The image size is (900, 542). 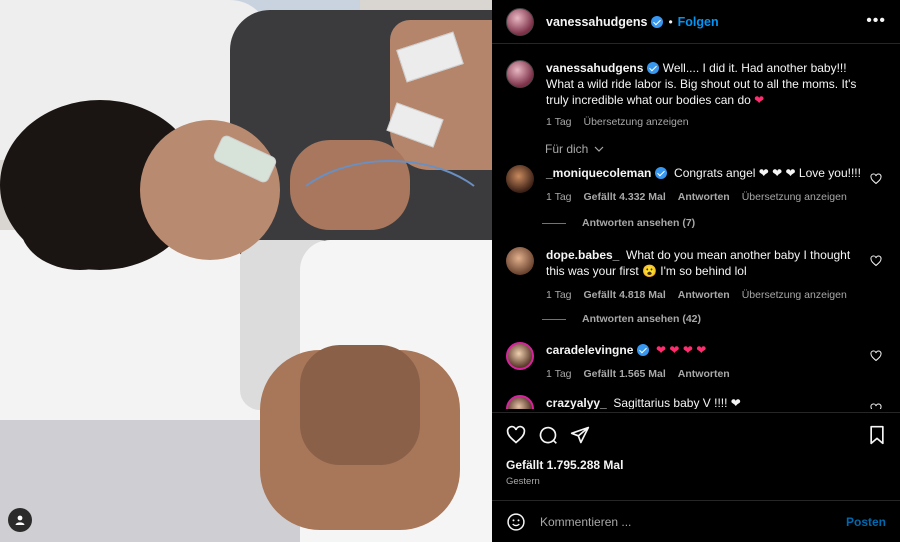 I want to click on for-you-label: Für dich, so click(x=567, y=149).